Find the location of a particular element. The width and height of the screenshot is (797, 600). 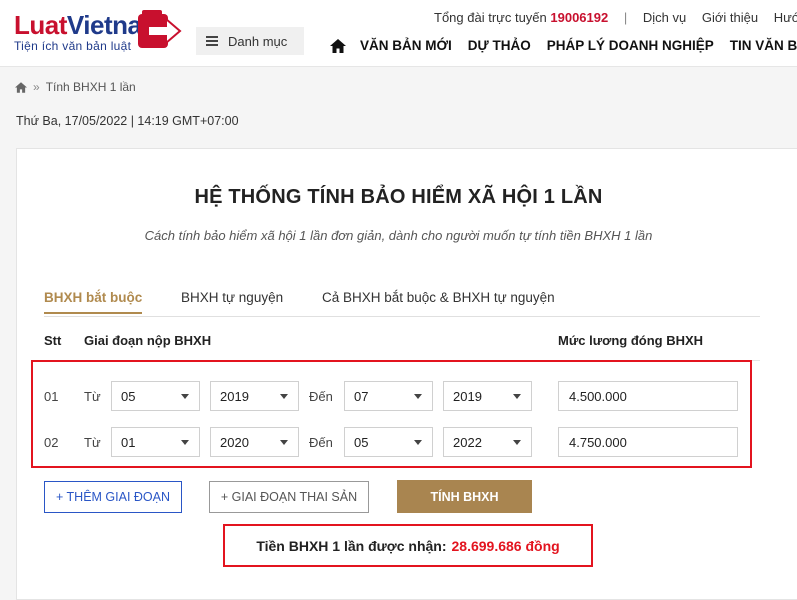

add-maternity-period-button: + GIAI ĐOẠN THAI SẢN is located at coordinates (289, 497).